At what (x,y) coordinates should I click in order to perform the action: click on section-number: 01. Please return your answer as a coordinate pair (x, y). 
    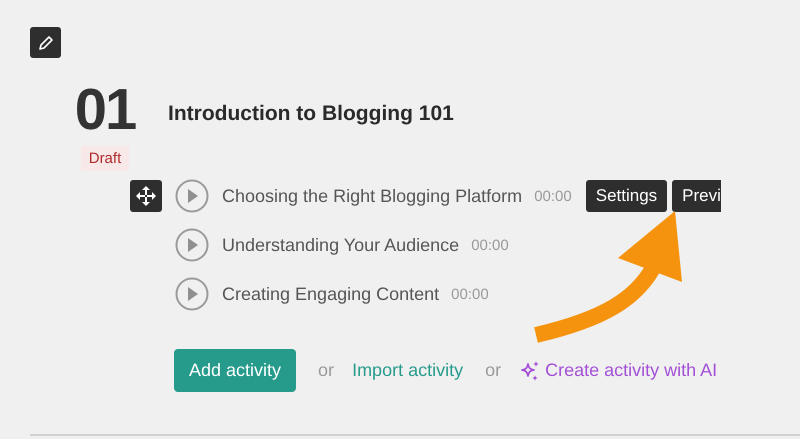
    Looking at the image, I should click on (105, 110).